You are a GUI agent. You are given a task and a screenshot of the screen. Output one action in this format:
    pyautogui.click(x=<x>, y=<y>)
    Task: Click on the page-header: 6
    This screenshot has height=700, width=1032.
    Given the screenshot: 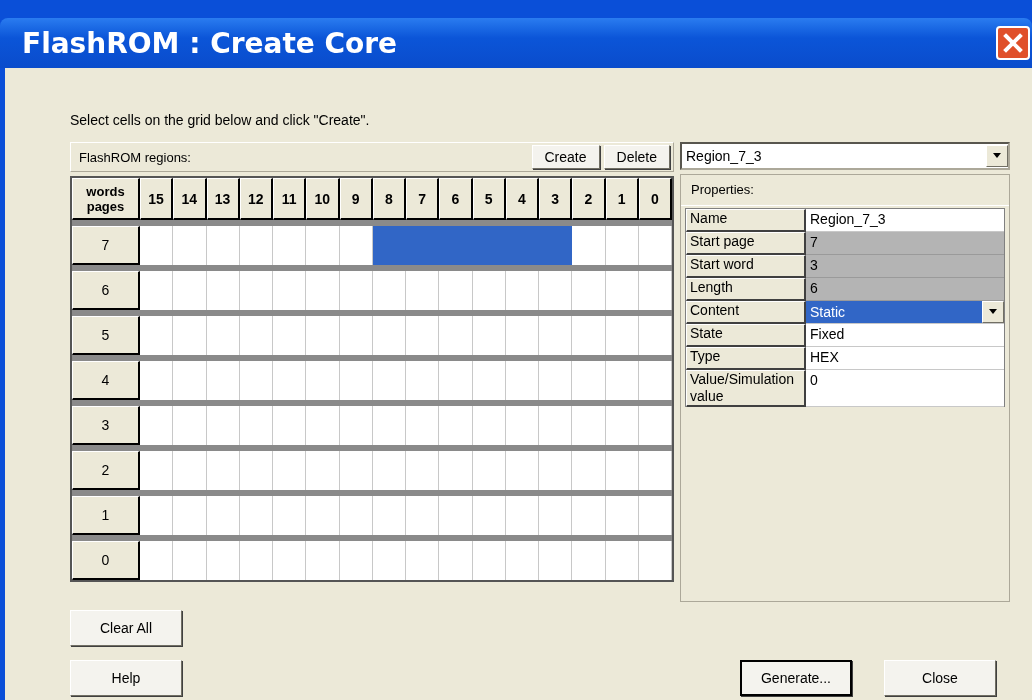 What is the action you would take?
    pyautogui.click(x=106, y=290)
    